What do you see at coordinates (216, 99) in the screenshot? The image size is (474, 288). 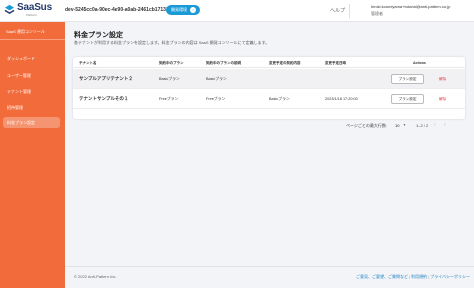 I see `current-plan-description: Freeプラン` at bounding box center [216, 99].